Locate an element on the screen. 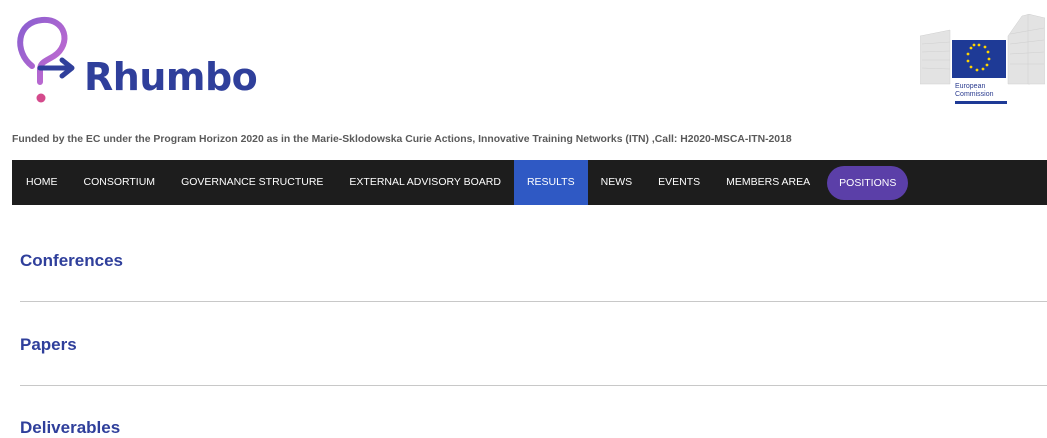 The image size is (1047, 438). section-deliverables: Deliverables is located at coordinates (70, 428).